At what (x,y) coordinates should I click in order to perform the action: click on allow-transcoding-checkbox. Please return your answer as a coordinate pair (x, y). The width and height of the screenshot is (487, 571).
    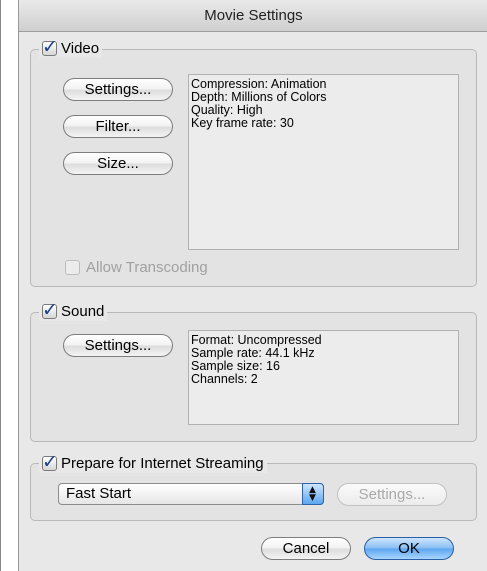
    Looking at the image, I should click on (72, 267).